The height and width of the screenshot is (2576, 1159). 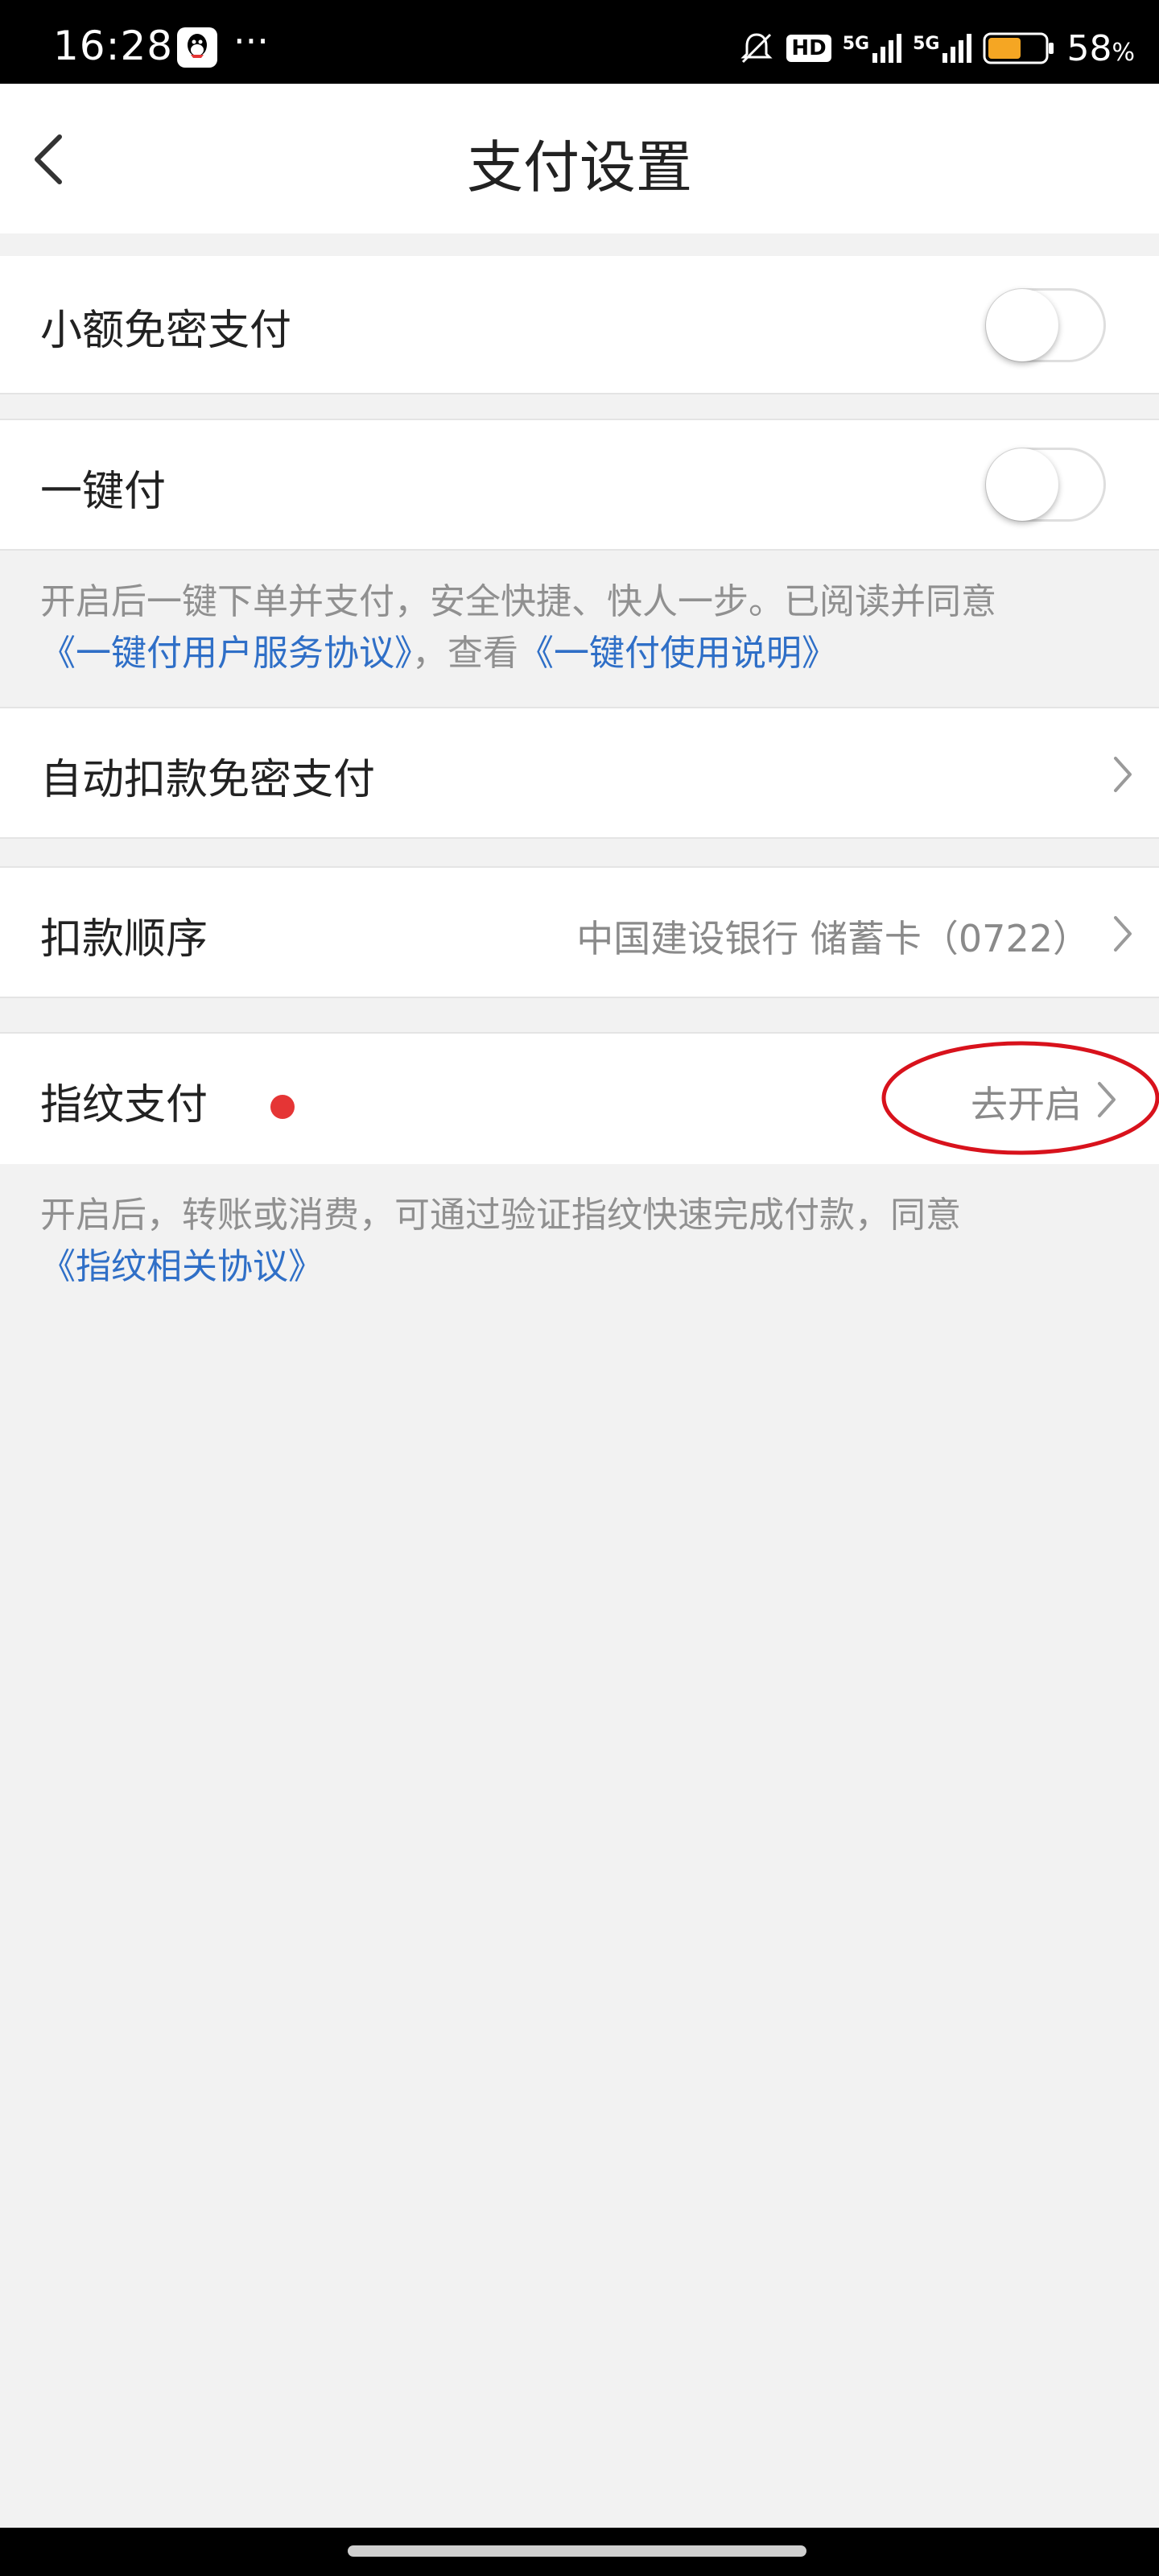 What do you see at coordinates (1020, 1098) in the screenshot?
I see `annotation-ellipse` at bounding box center [1020, 1098].